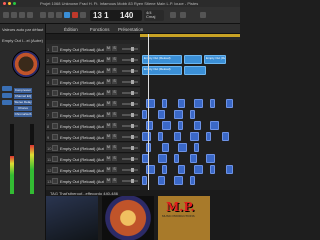 This screenshot has height=240, width=320. Describe the element at coordinates (75, 15) in the screenshot. I see `record-button` at that location.